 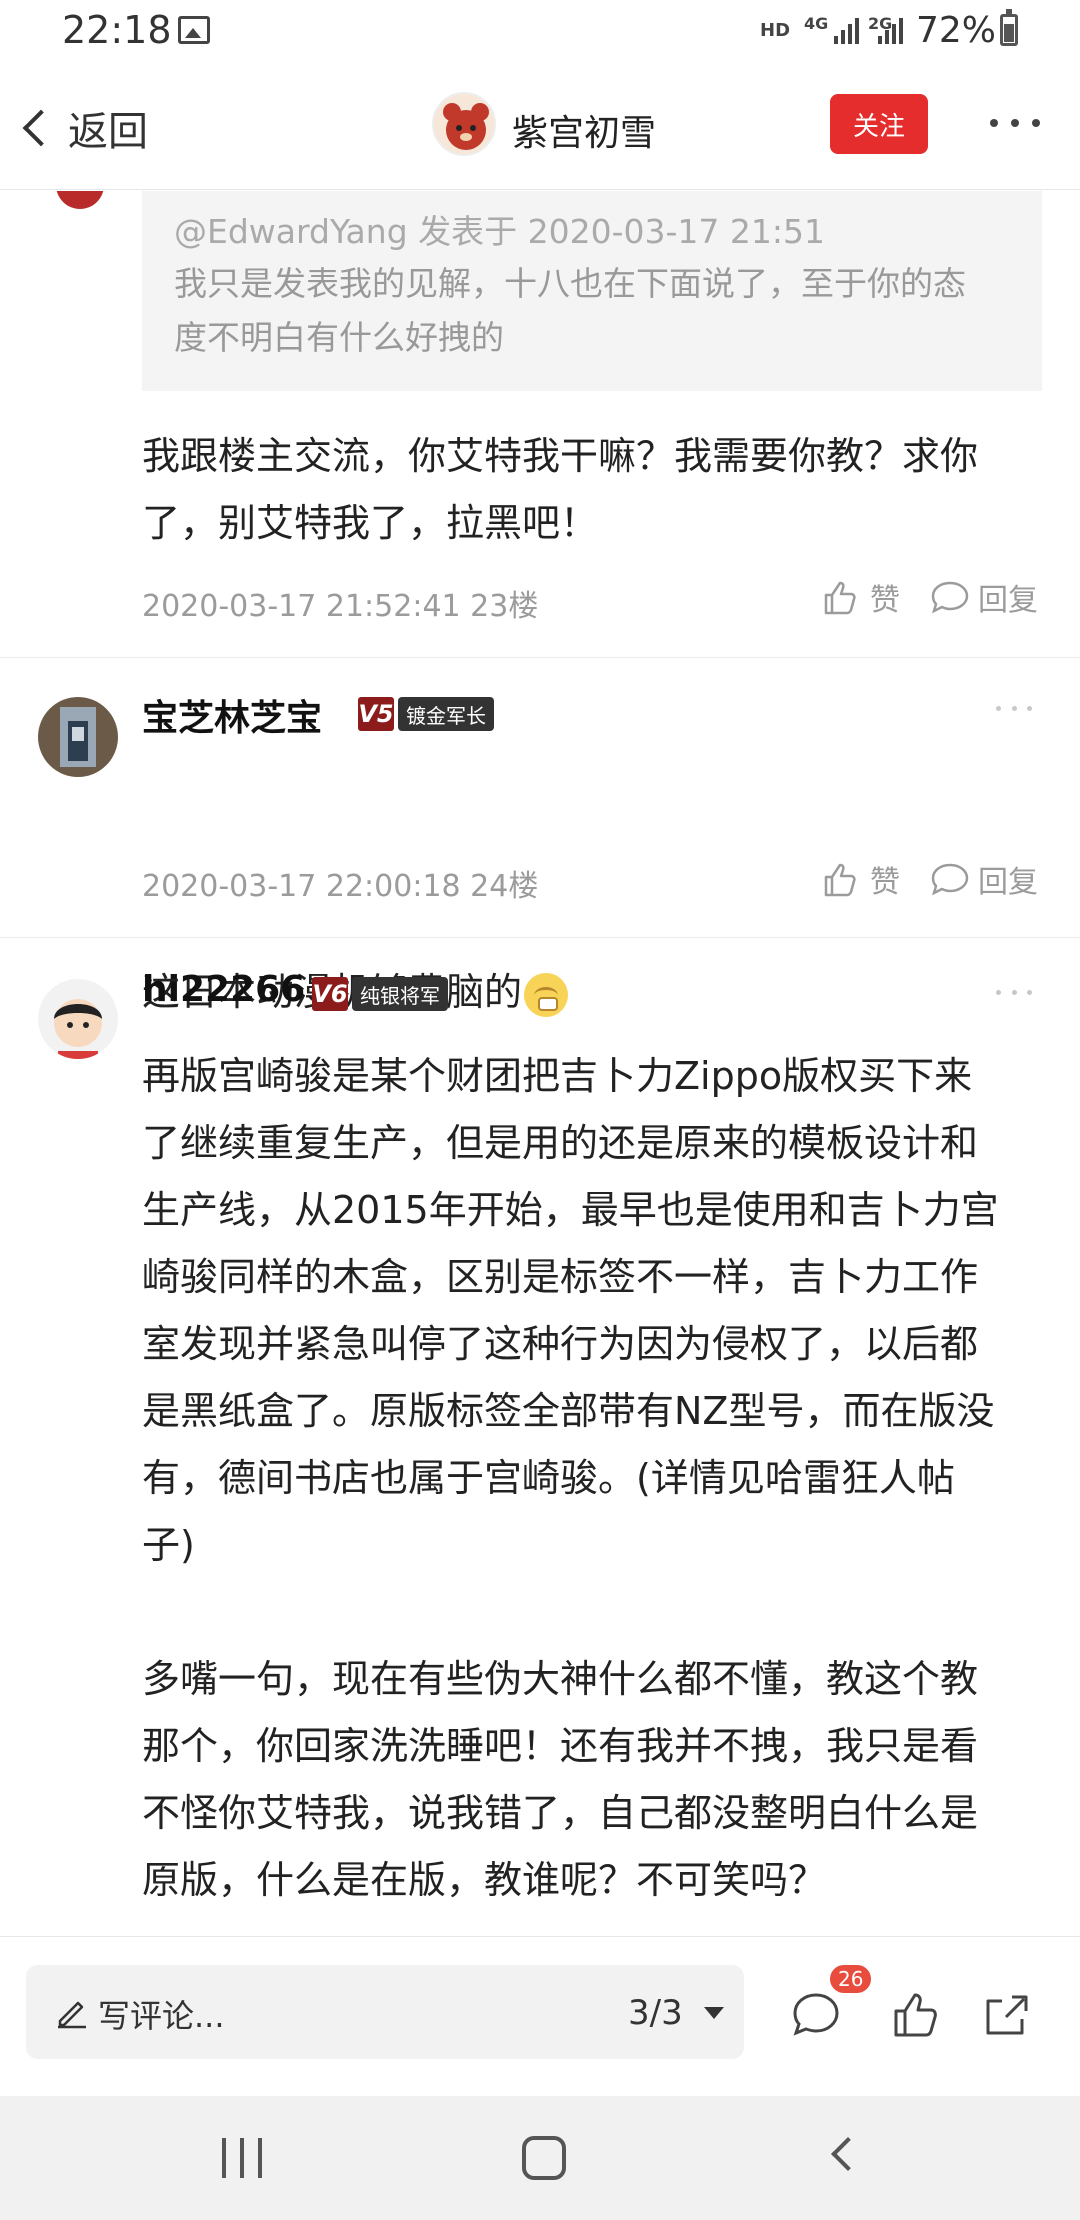 I want to click on author-name: 紫宫初雪, so click(x=584, y=130).